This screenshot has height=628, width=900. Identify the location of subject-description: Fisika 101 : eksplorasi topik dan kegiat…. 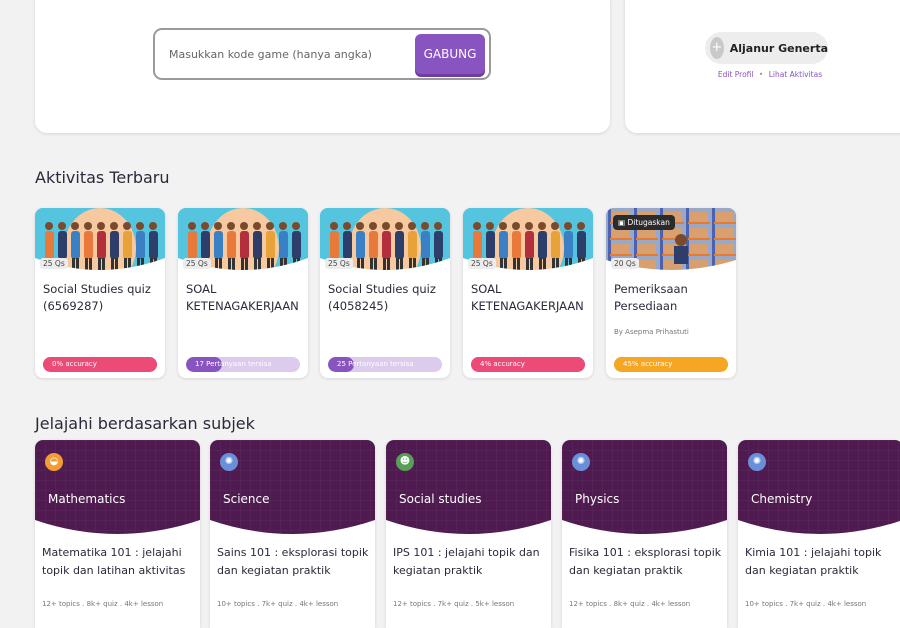
(645, 561).